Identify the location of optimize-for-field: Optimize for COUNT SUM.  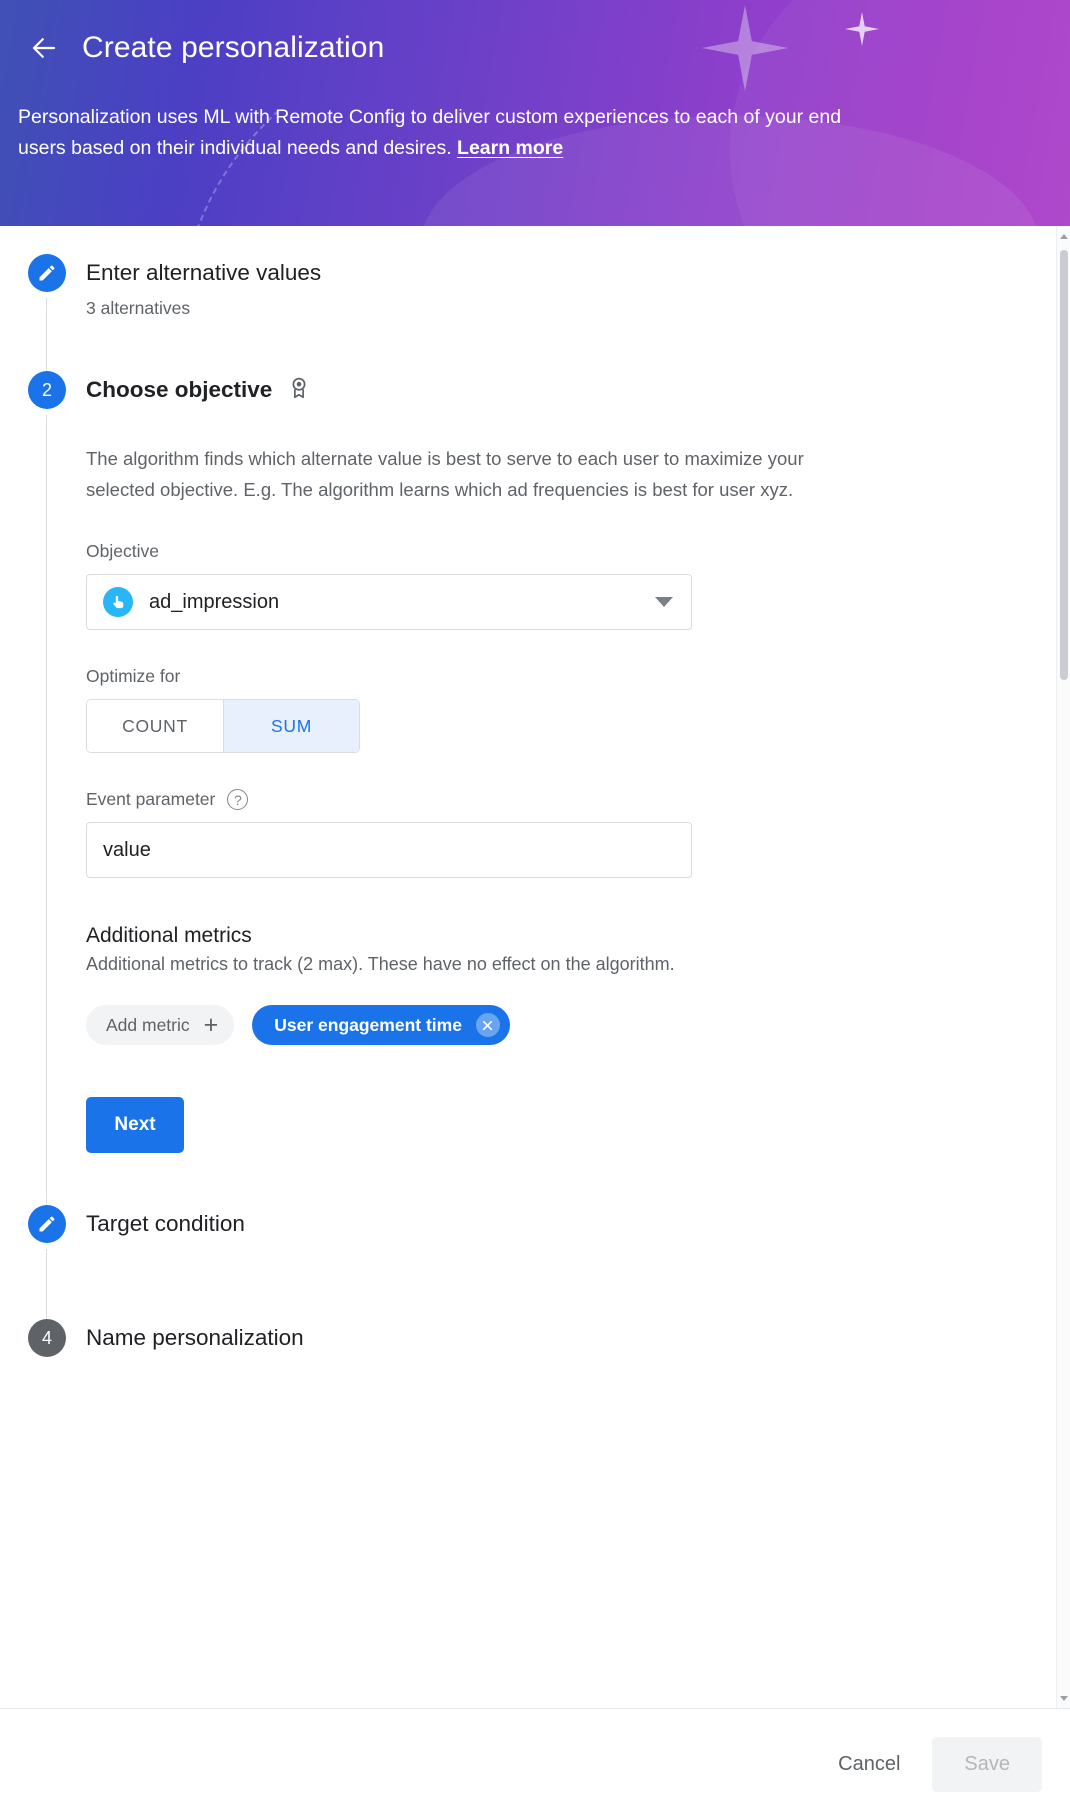
(481, 709).